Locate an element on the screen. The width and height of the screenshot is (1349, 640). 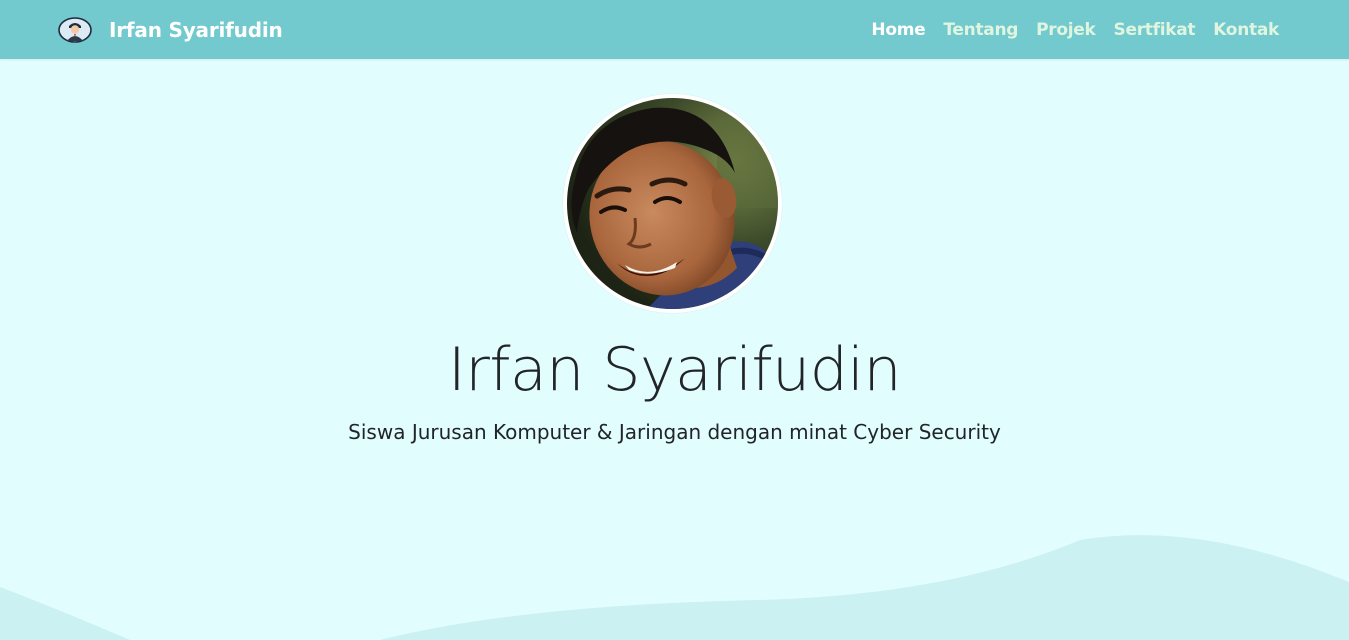
nav-projek: Projek is located at coordinates (1066, 30).